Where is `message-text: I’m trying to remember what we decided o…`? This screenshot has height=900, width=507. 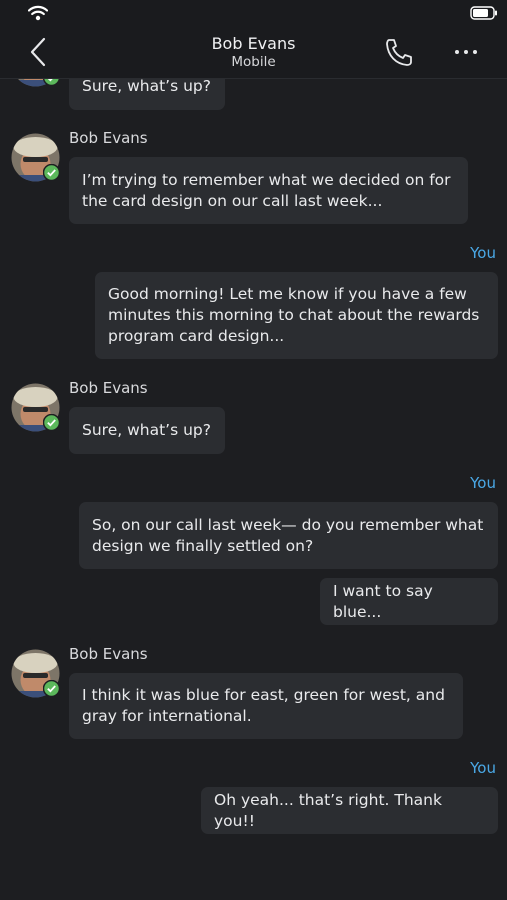
message-text: I’m trying to remember what we decided o… is located at coordinates (266, 190).